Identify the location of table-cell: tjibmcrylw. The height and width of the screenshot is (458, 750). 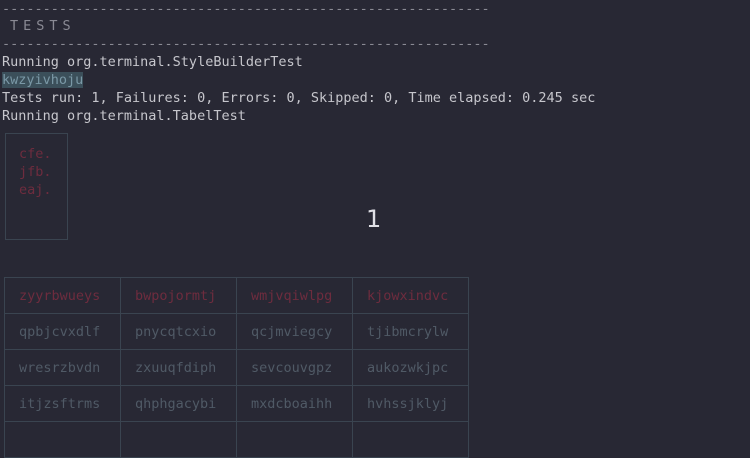
(410, 331).